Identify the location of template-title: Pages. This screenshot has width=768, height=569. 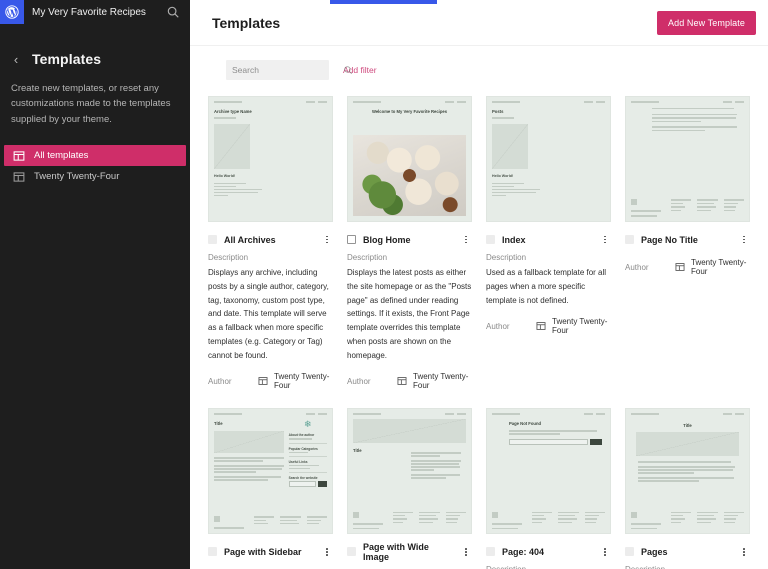
(654, 551).